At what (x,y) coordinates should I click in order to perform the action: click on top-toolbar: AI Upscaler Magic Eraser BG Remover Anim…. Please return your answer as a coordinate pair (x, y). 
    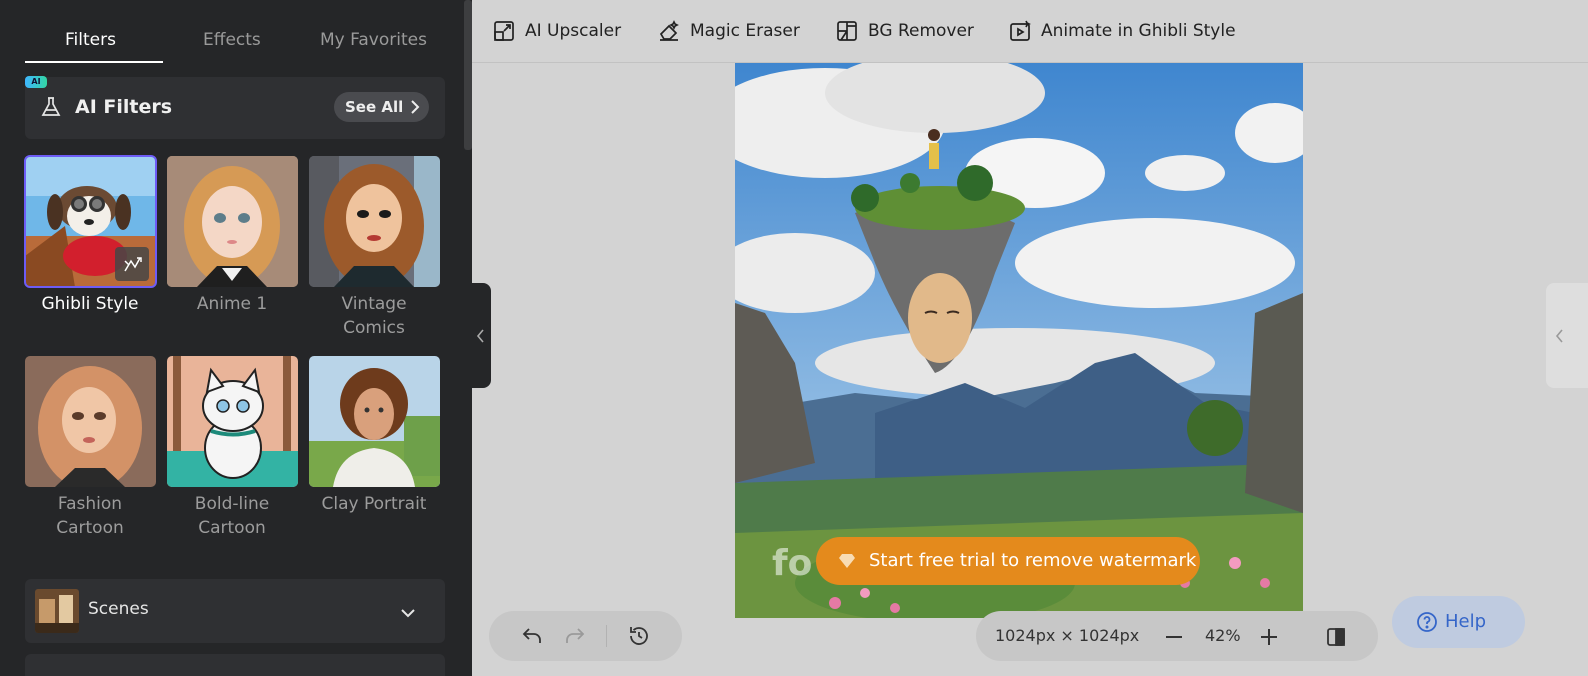
    Looking at the image, I should click on (1030, 31).